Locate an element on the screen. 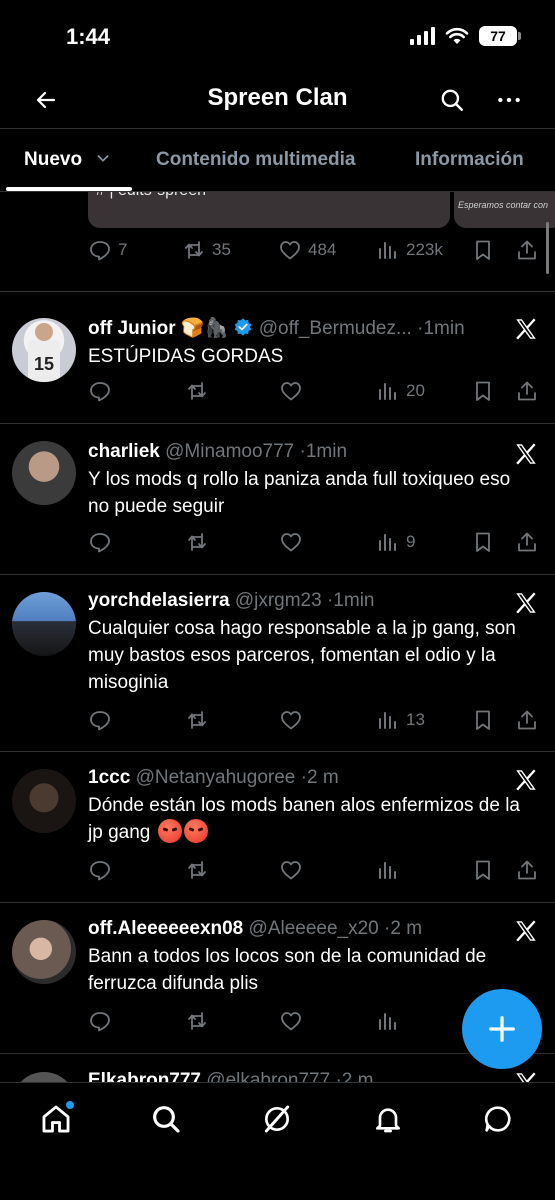 Image resolution: width=555 pixels, height=1200 pixels. author-handle: @Minamoo777 is located at coordinates (229, 451).